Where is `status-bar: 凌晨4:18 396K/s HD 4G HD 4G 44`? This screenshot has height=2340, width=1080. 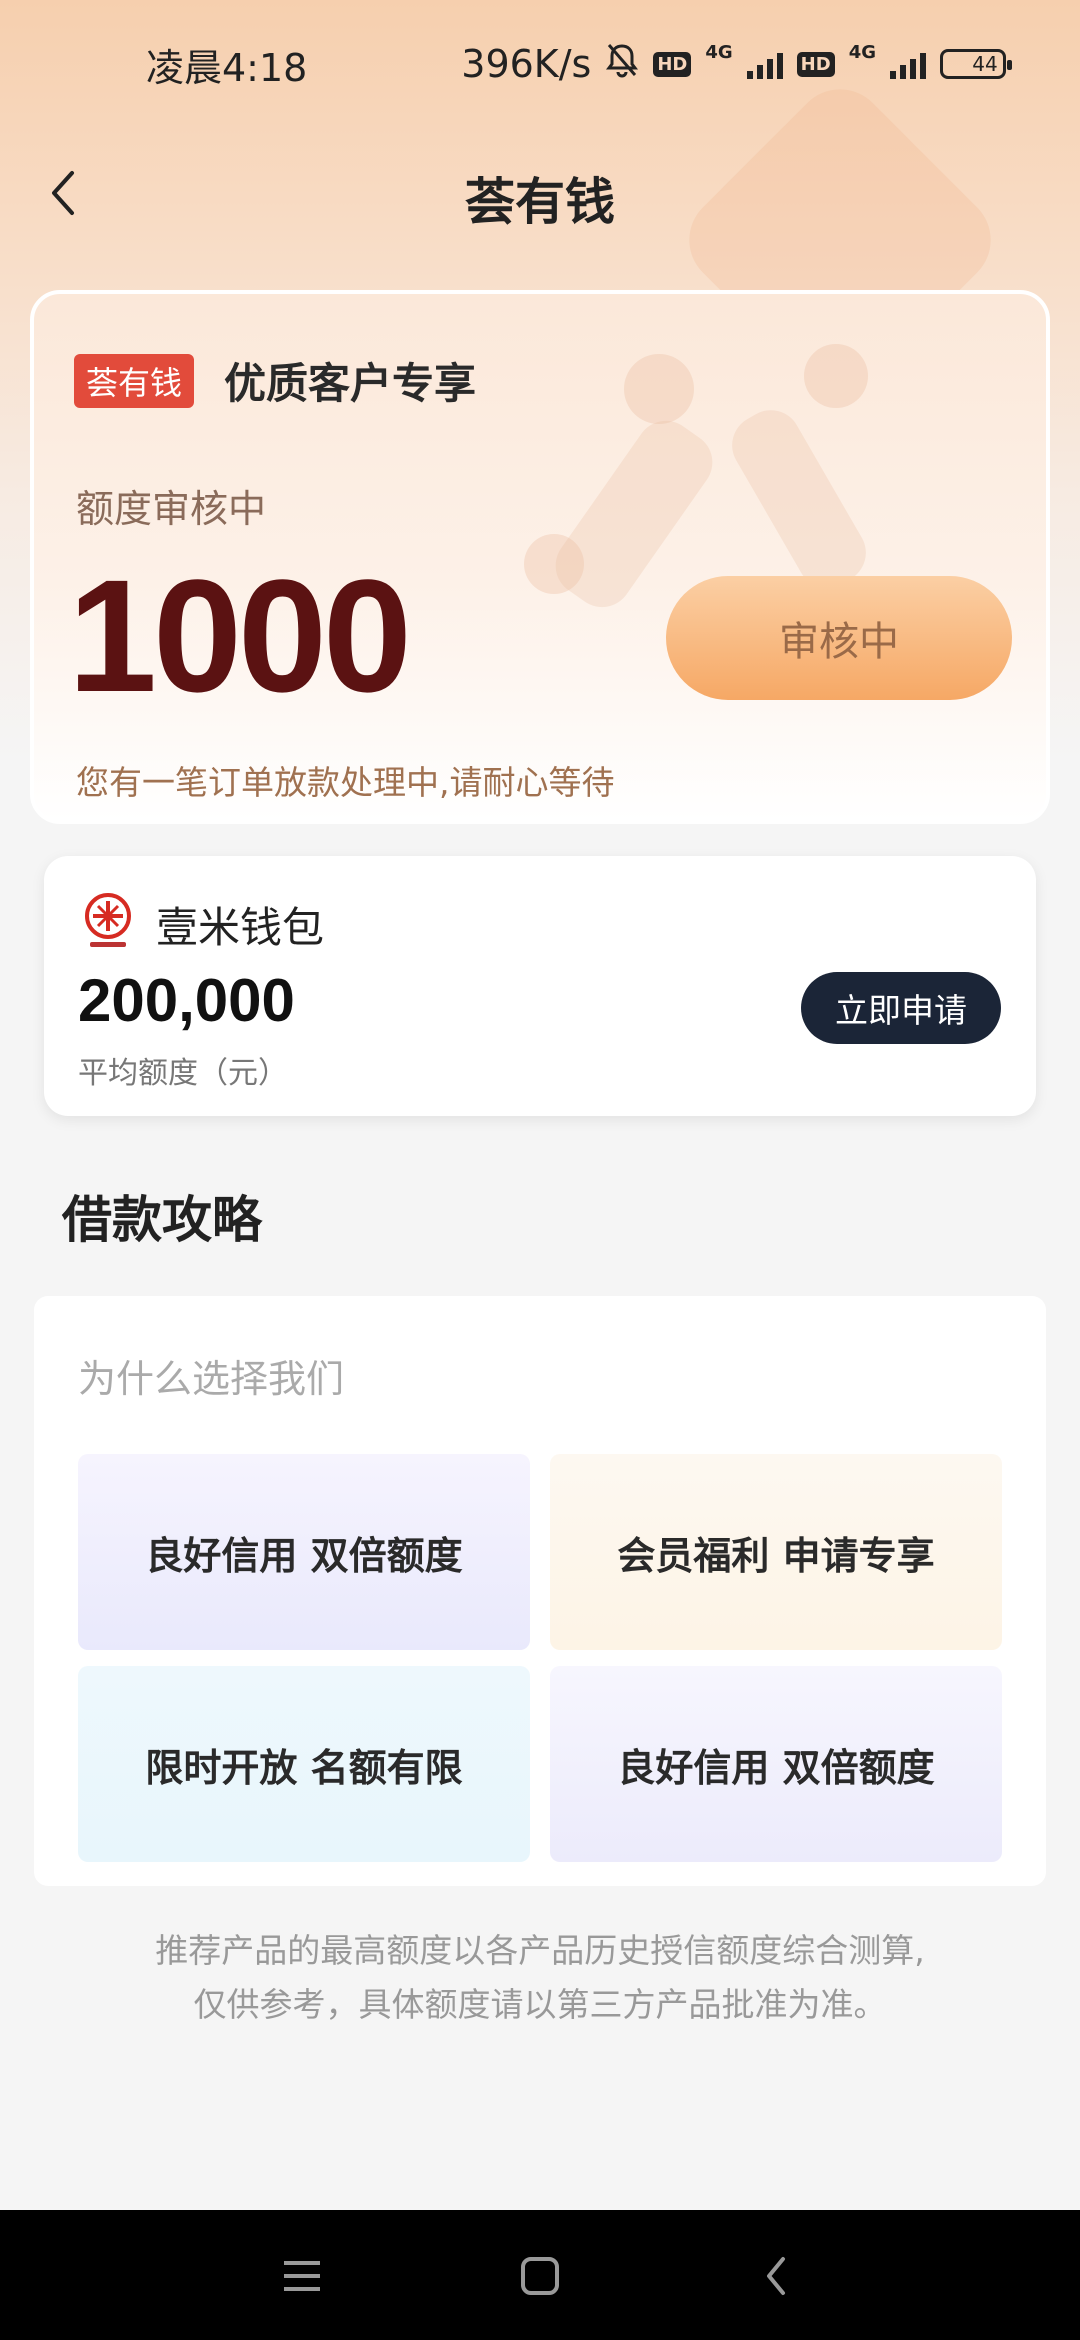 status-bar: 凌晨4:18 396K/s HD 4G HD 4G 44 is located at coordinates (540, 64).